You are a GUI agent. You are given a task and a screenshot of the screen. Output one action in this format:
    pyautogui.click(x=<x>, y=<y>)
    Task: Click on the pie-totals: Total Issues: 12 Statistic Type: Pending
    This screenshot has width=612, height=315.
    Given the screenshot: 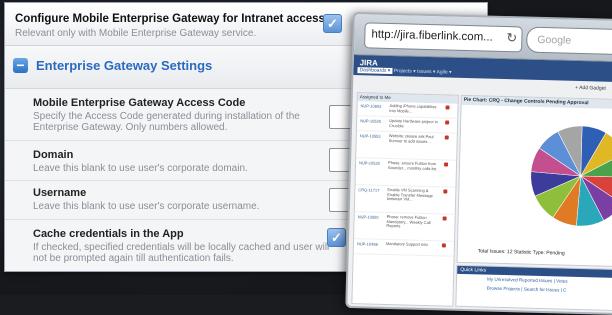 What is the action you would take?
    pyautogui.click(x=521, y=252)
    